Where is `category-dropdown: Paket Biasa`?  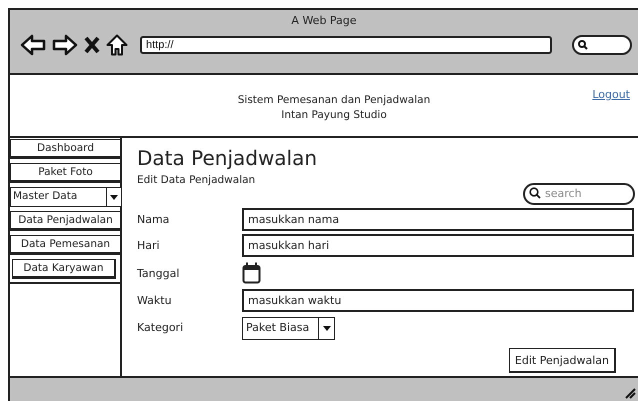
category-dropdown: Paket Biasa is located at coordinates (288, 328).